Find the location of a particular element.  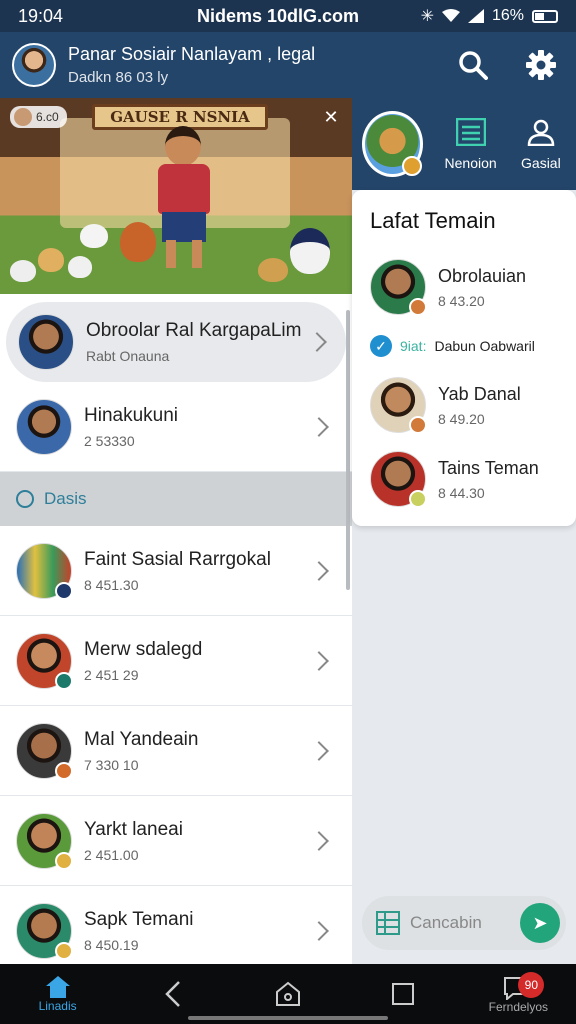

bottom-nav: Linadis Ferndelyos 90 is located at coordinates (288, 994).